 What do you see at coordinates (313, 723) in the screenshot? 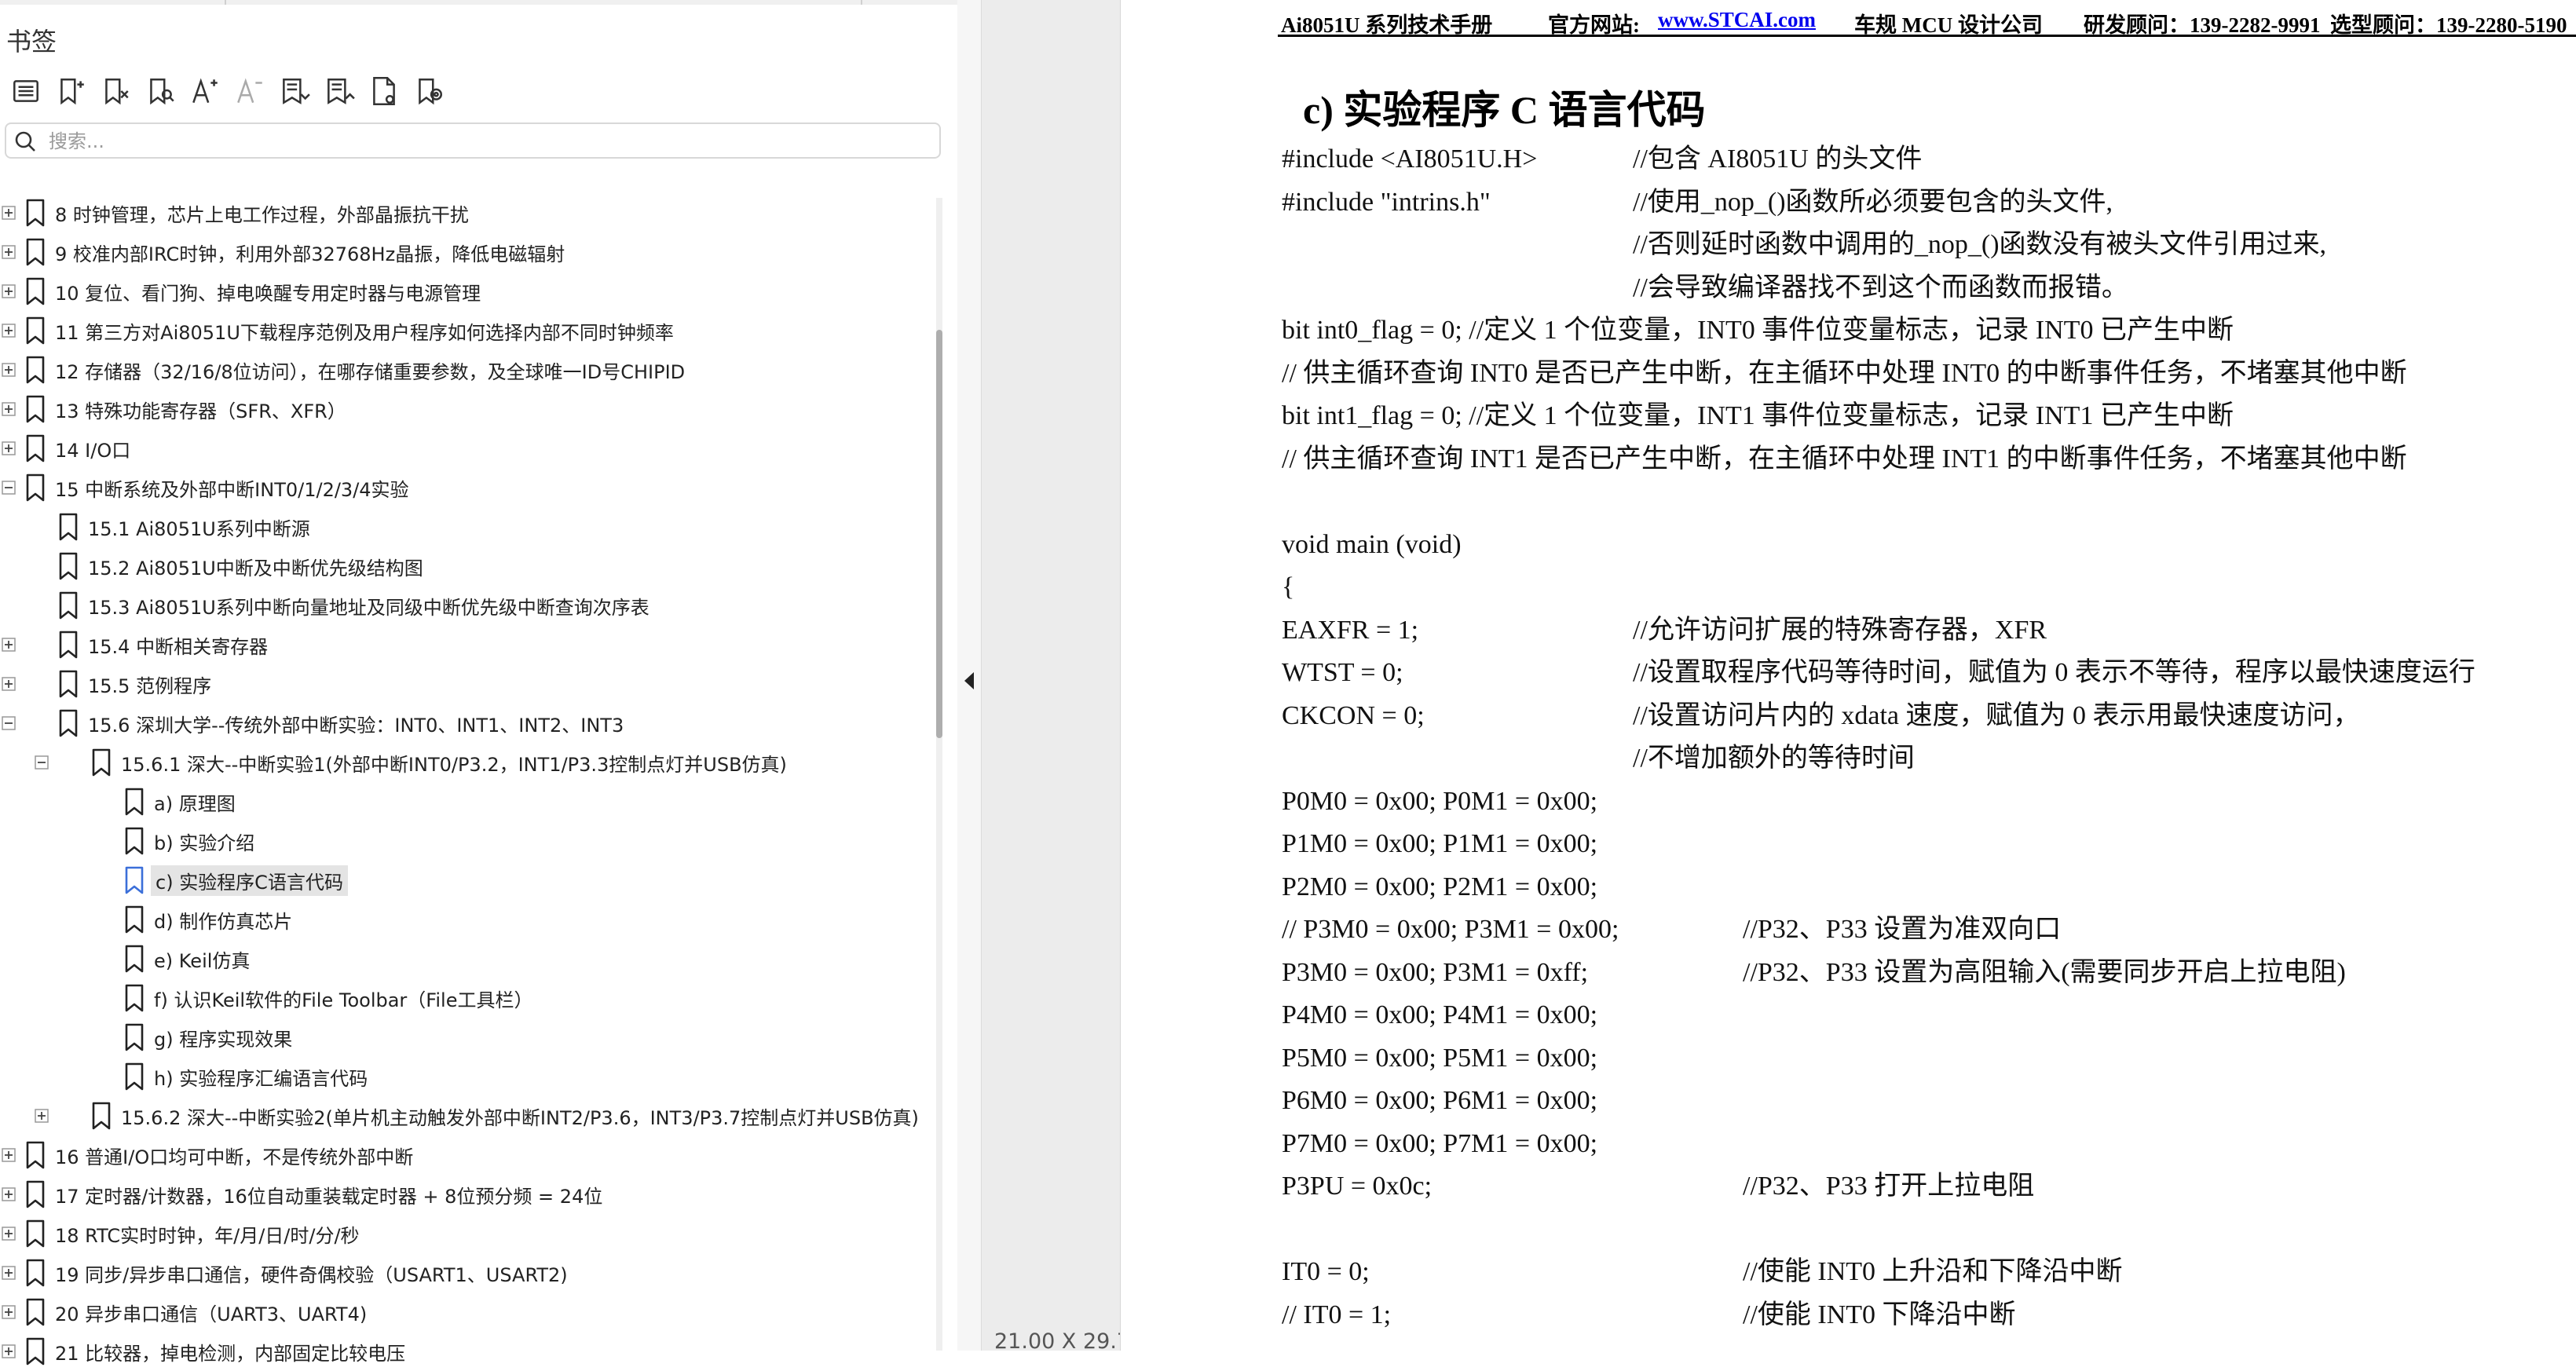
I see `bookmark-item: 15.6 深圳大学--传统外部中断实验：INT0、INT1、INT2、INT3` at bounding box center [313, 723].